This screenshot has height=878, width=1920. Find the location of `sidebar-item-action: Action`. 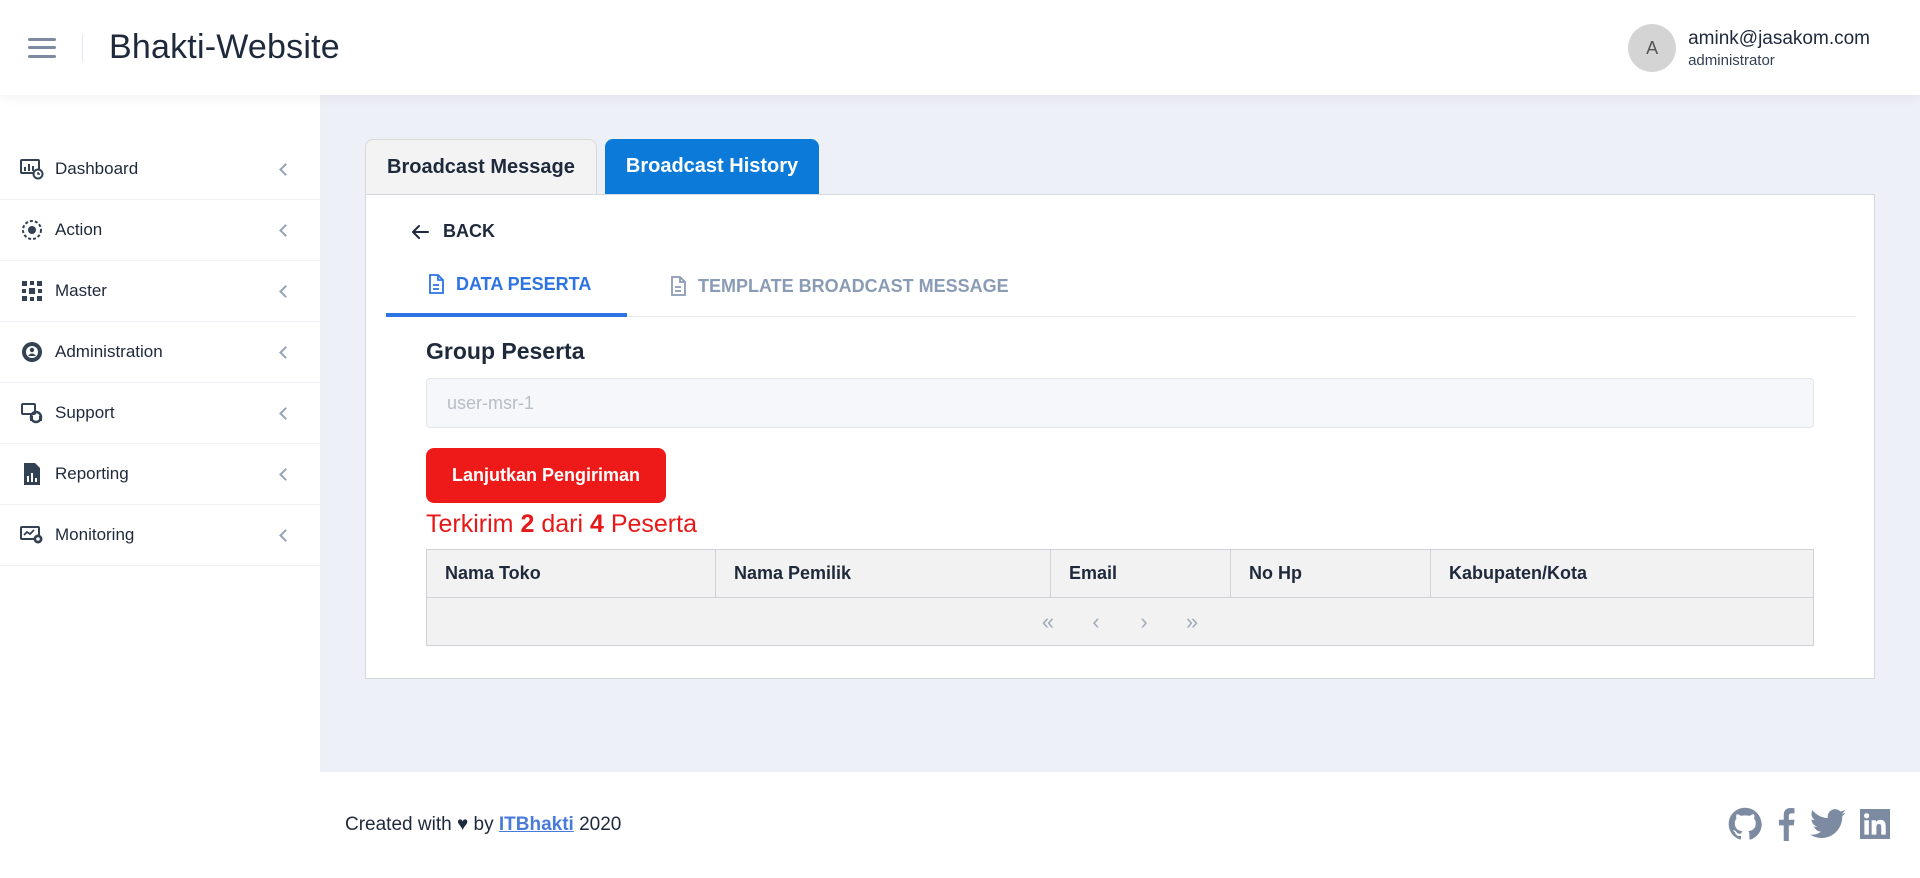

sidebar-item-action: Action is located at coordinates (160, 230).